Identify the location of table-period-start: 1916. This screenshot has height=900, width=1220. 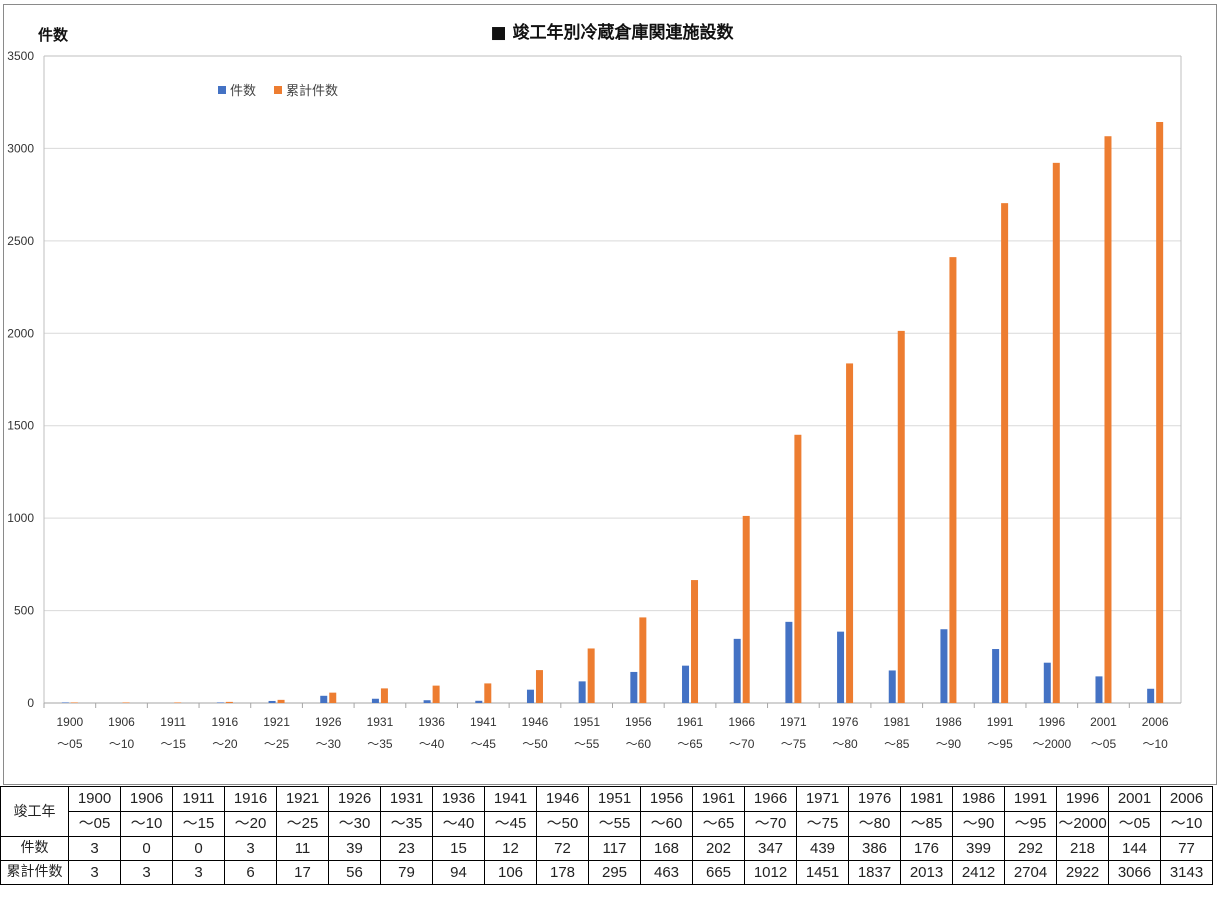
(250, 799).